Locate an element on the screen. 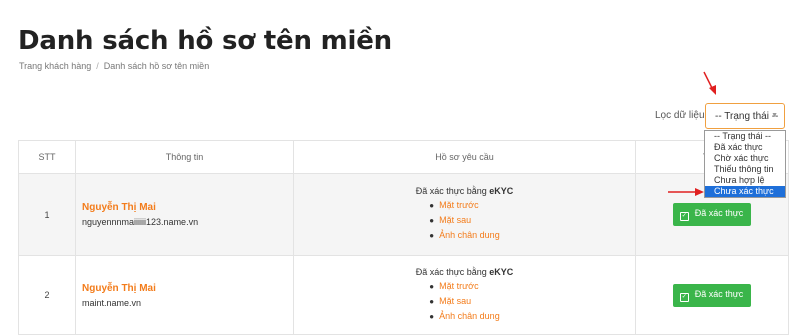 The image size is (800, 335). caret-down-icon: ▼ is located at coordinates (774, 115).